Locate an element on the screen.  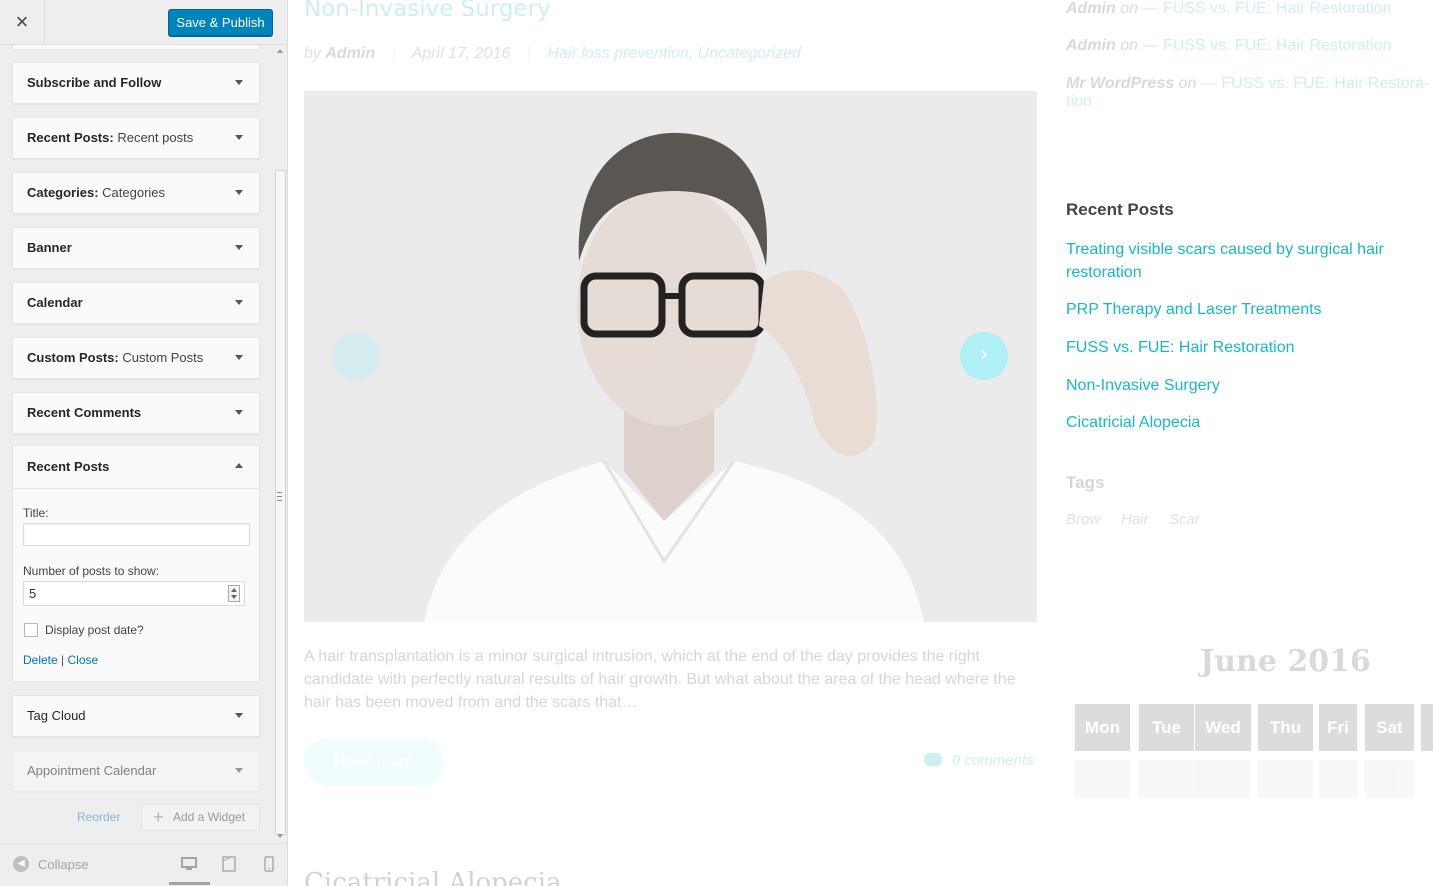
recent-post-link: PRP Therapy and Laser Treatments is located at coordinates (1236, 309).